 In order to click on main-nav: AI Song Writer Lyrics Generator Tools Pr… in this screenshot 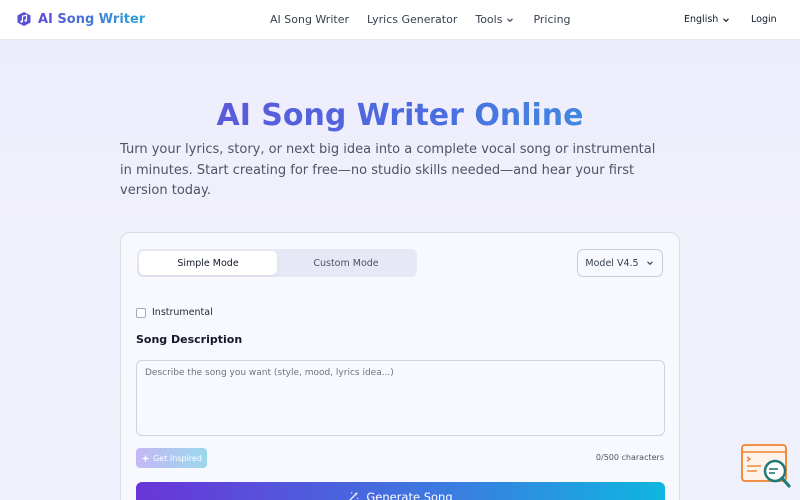, I will do `click(429, 19)`.